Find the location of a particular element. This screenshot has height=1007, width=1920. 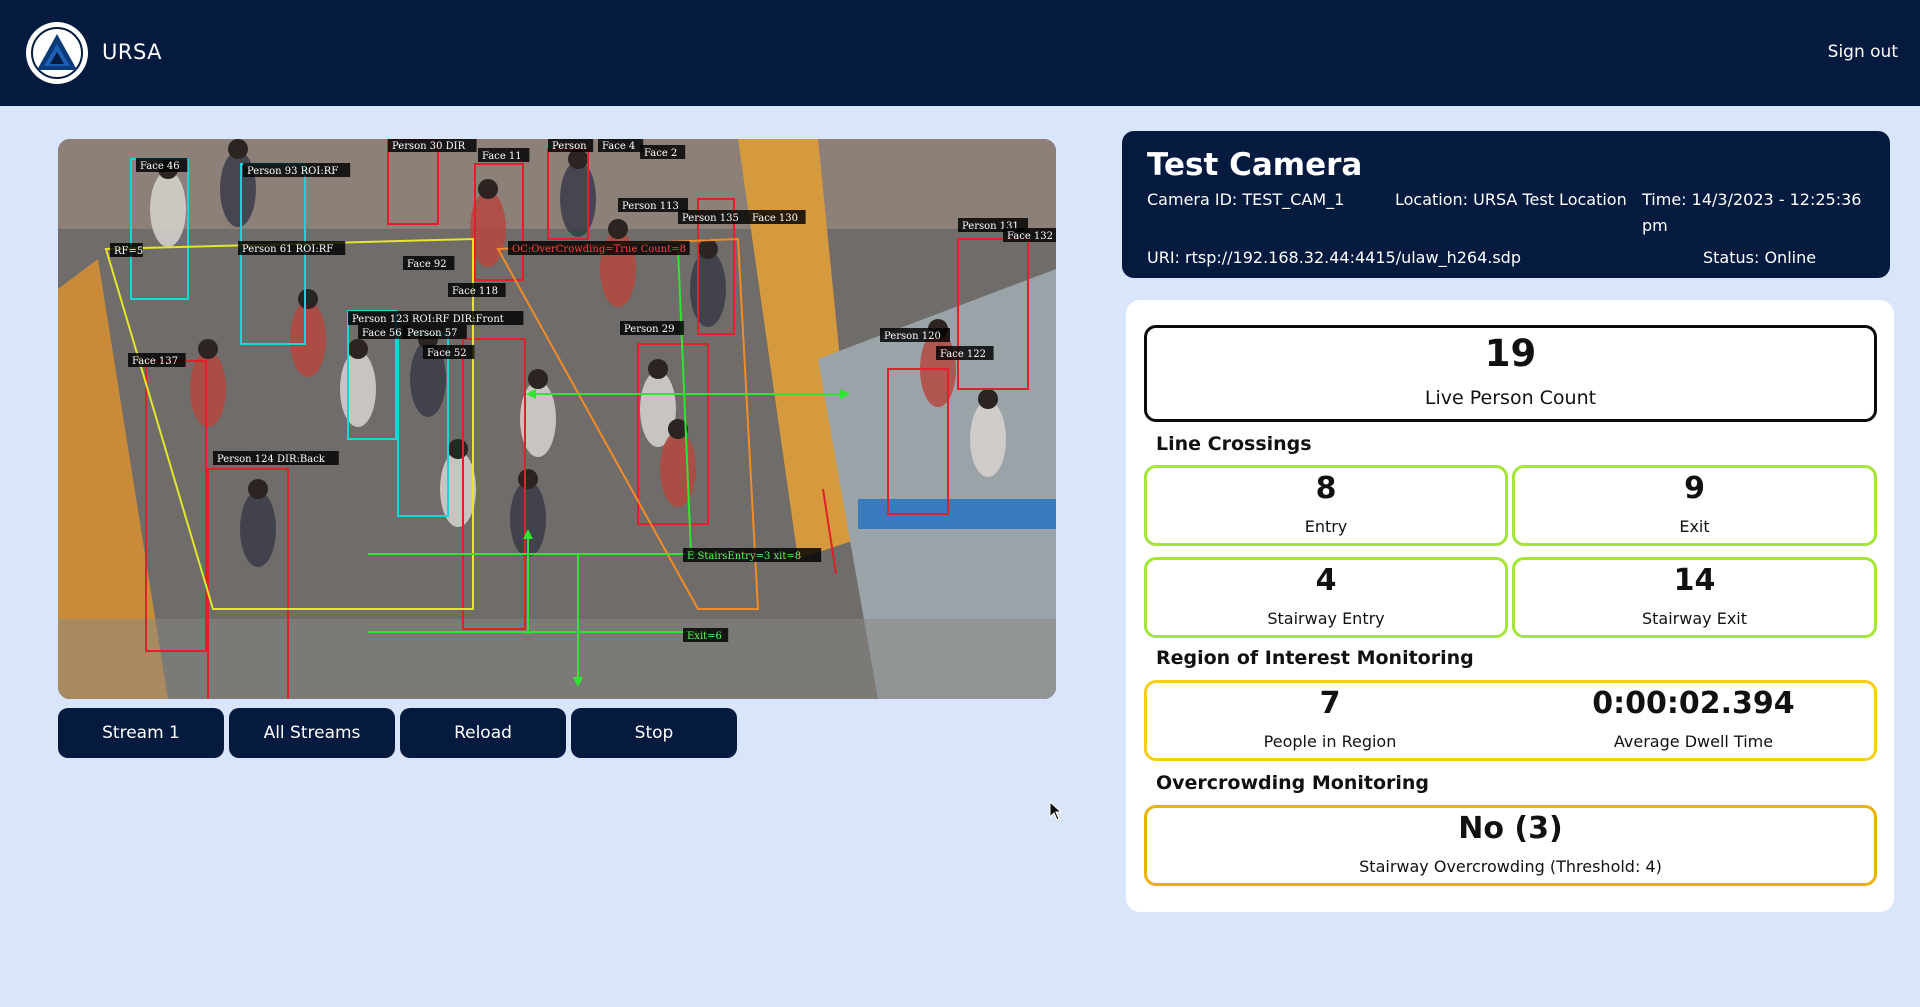

camera-time: Time: 14/3/2023 - 12:25:36 is located at coordinates (1752, 199).